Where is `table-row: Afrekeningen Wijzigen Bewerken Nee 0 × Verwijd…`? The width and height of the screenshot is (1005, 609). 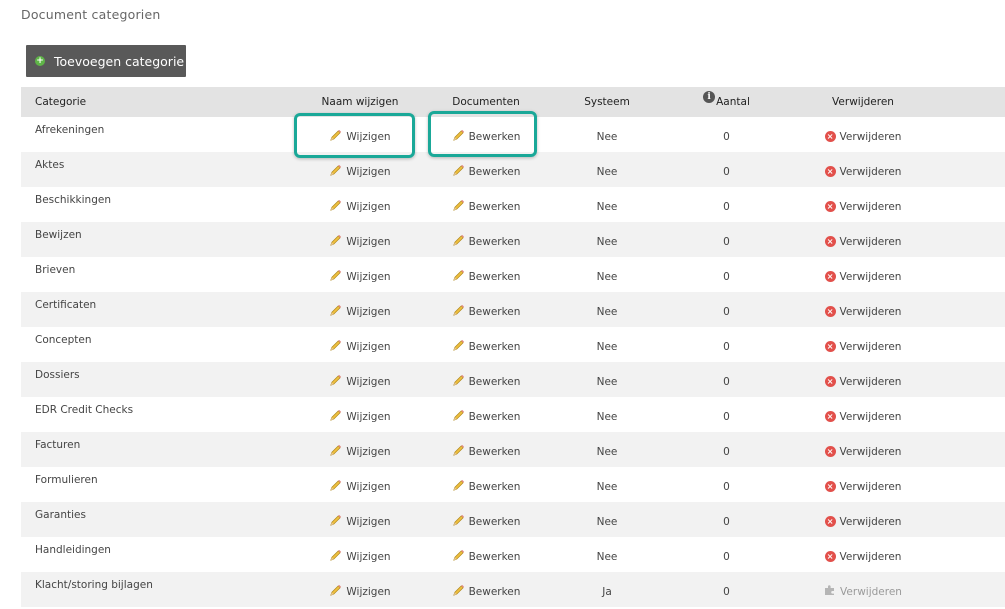
table-row: Afrekeningen Wijzigen Bewerken Nee 0 × Verwijd… is located at coordinates (513, 134).